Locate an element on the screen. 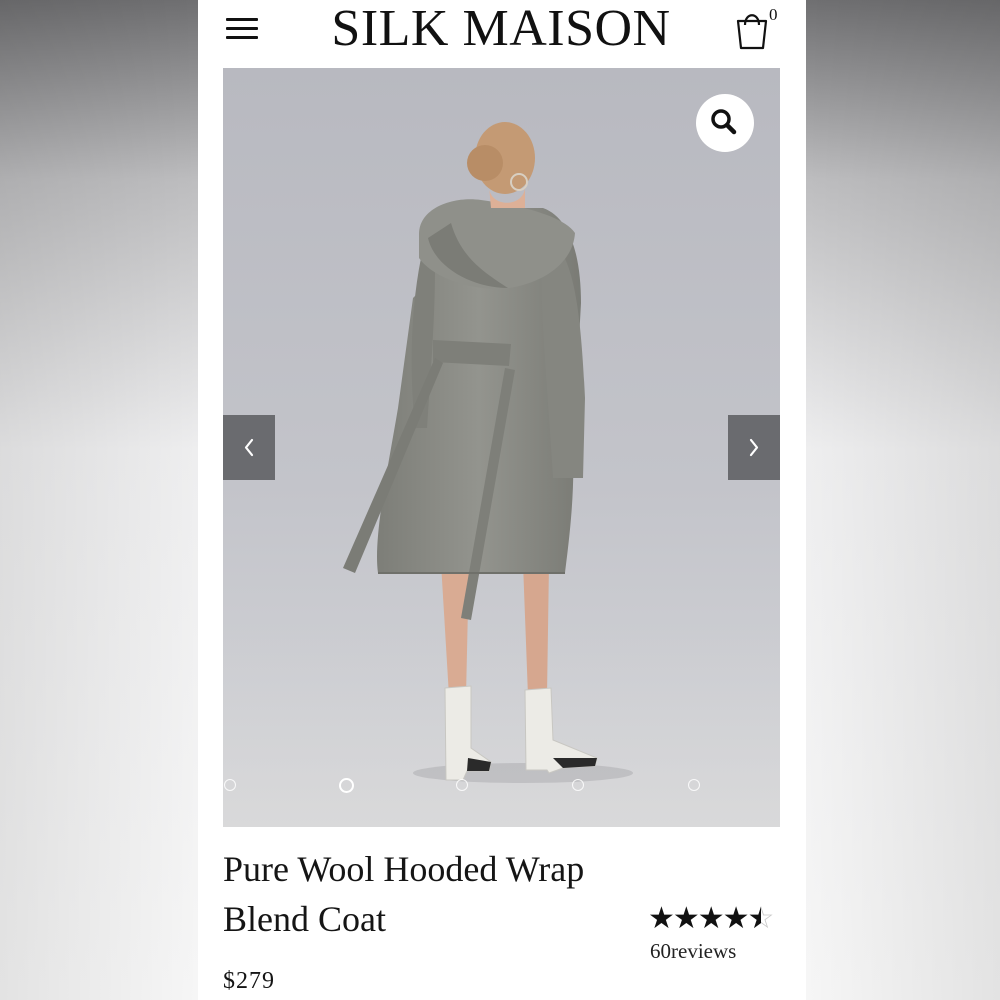  brand-logo: SILK MAISON is located at coordinates (501, 29).